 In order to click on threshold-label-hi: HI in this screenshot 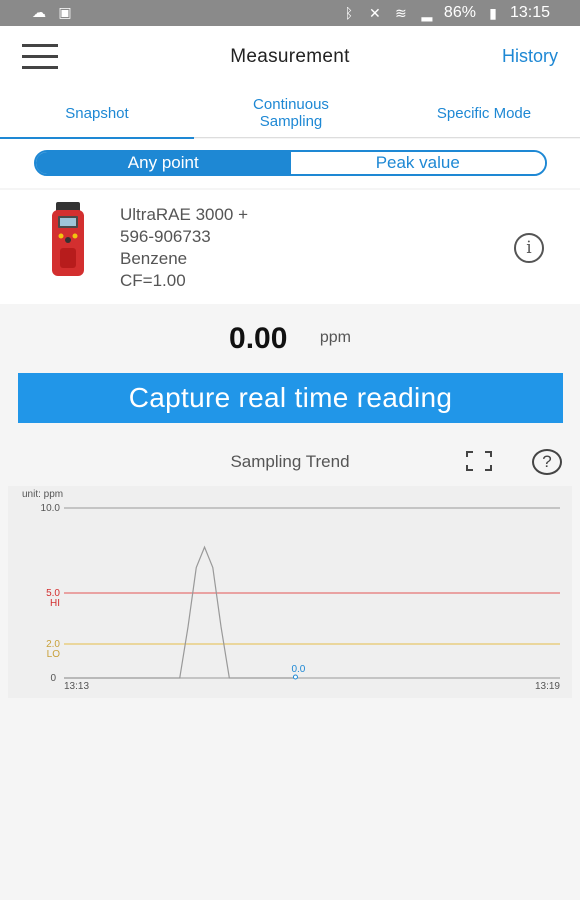, I will do `click(55, 603)`.